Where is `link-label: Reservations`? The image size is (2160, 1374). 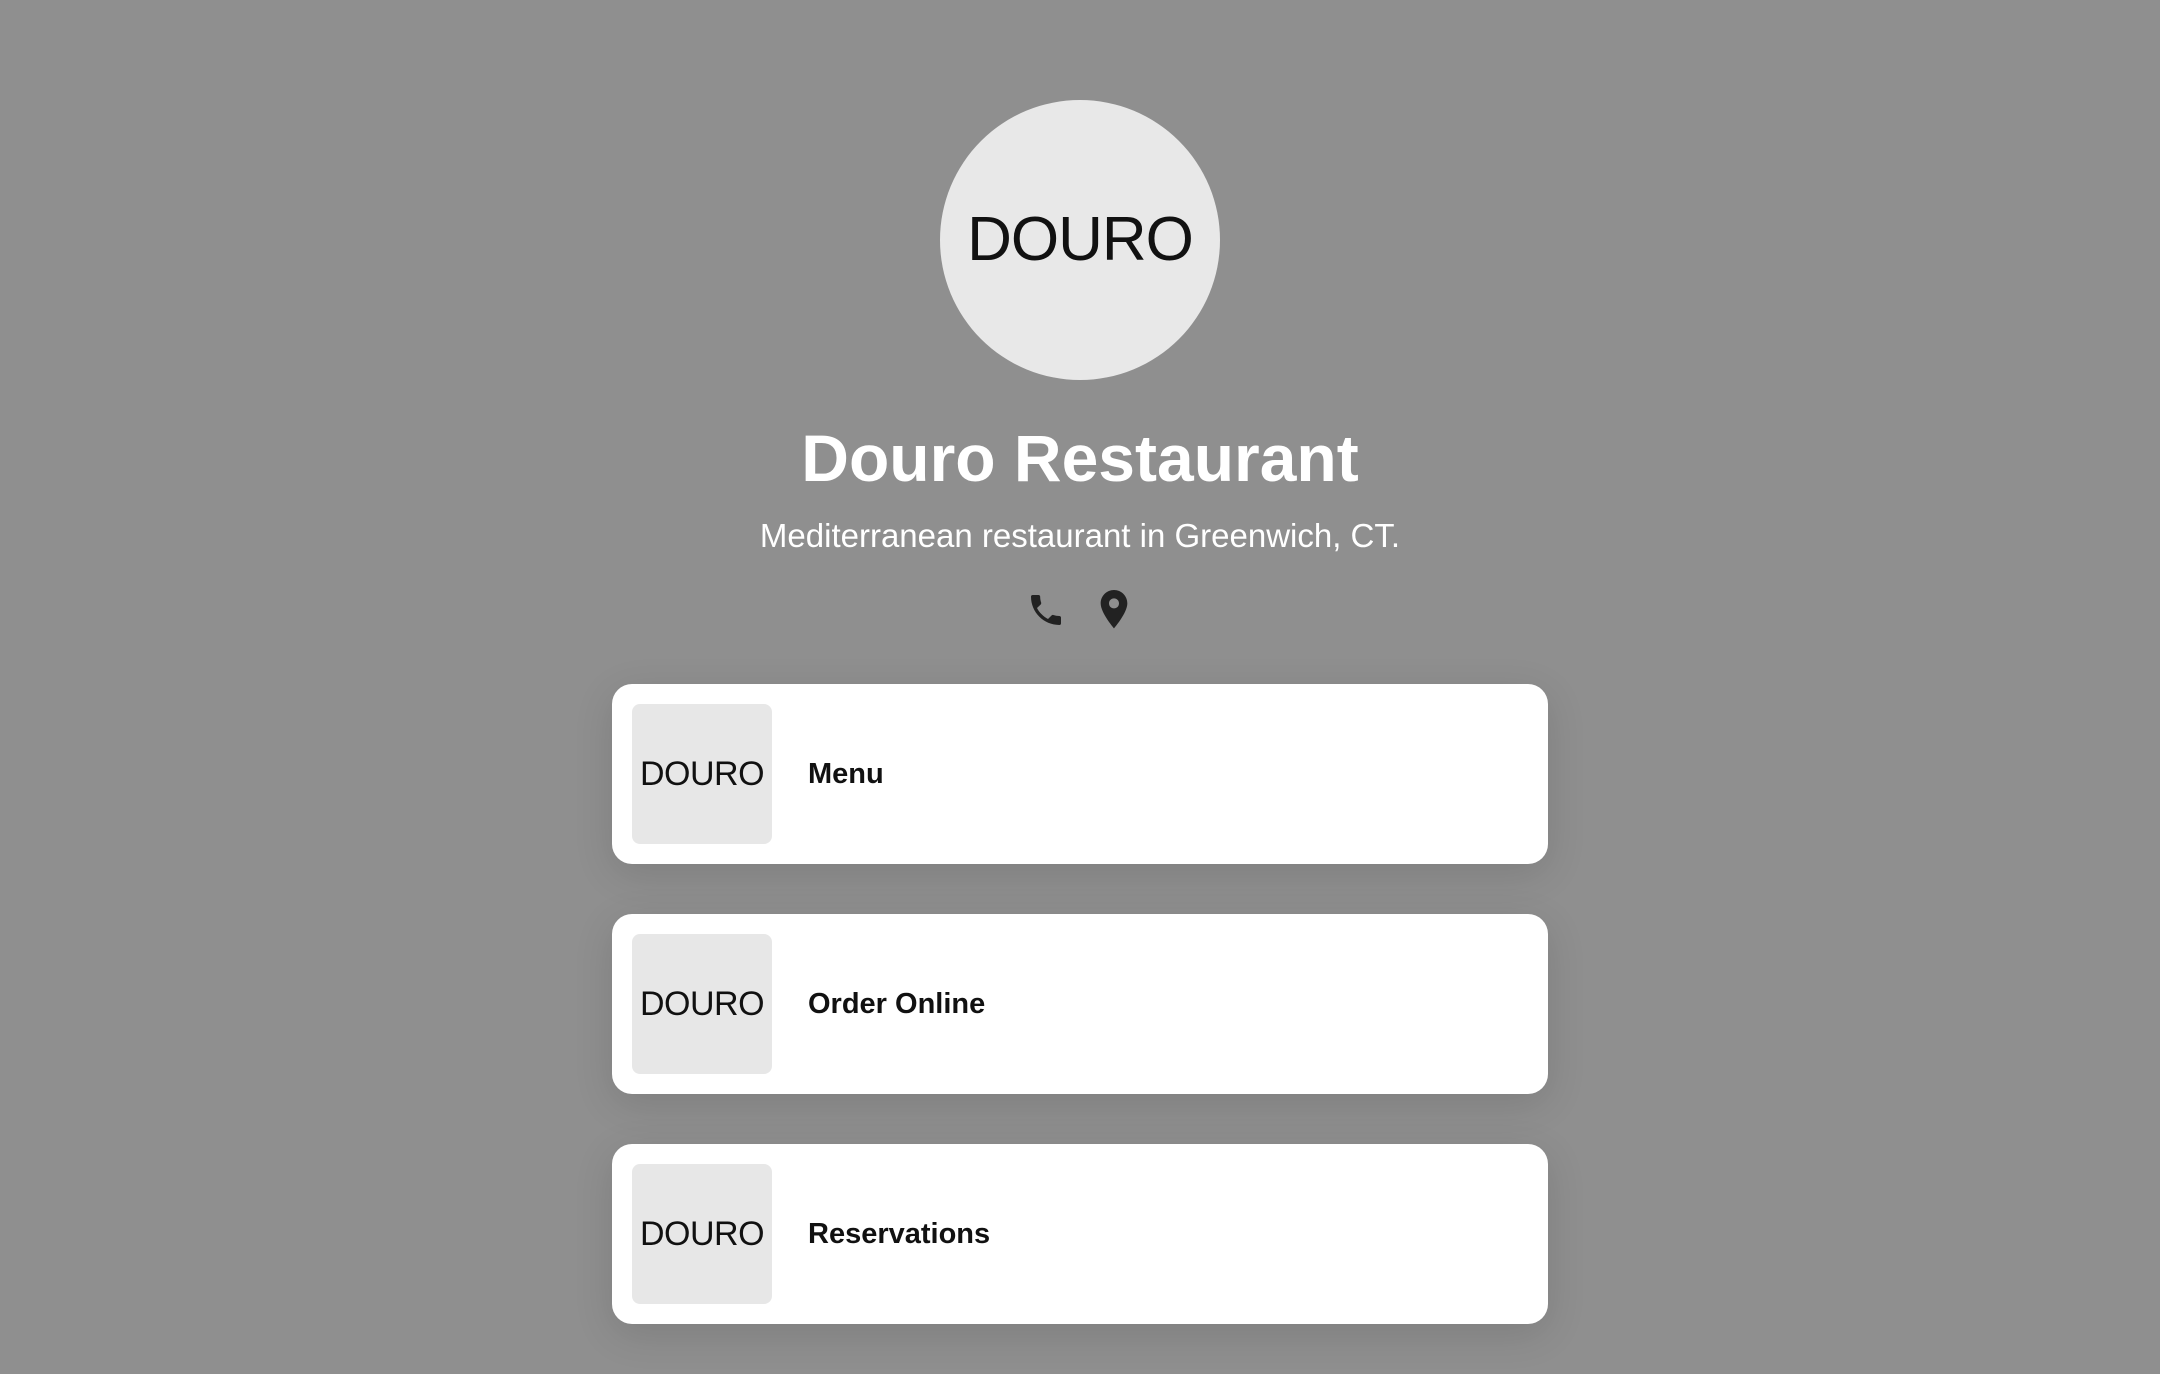
link-label: Reservations is located at coordinates (899, 1234).